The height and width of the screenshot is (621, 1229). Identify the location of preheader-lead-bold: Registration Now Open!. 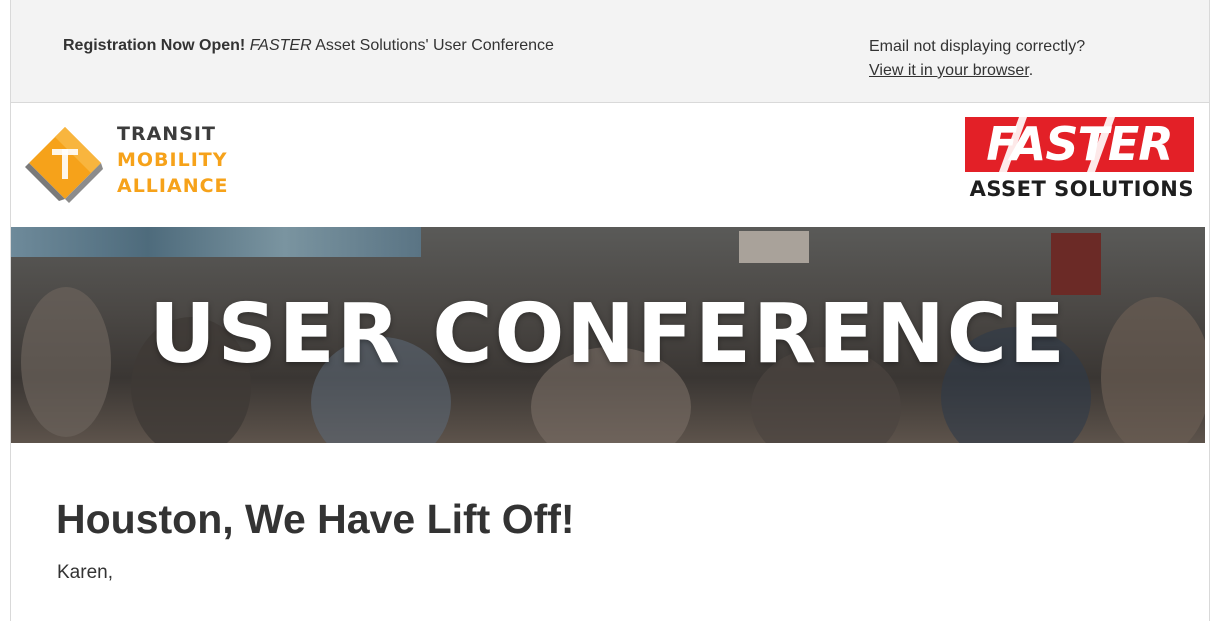
(154, 45).